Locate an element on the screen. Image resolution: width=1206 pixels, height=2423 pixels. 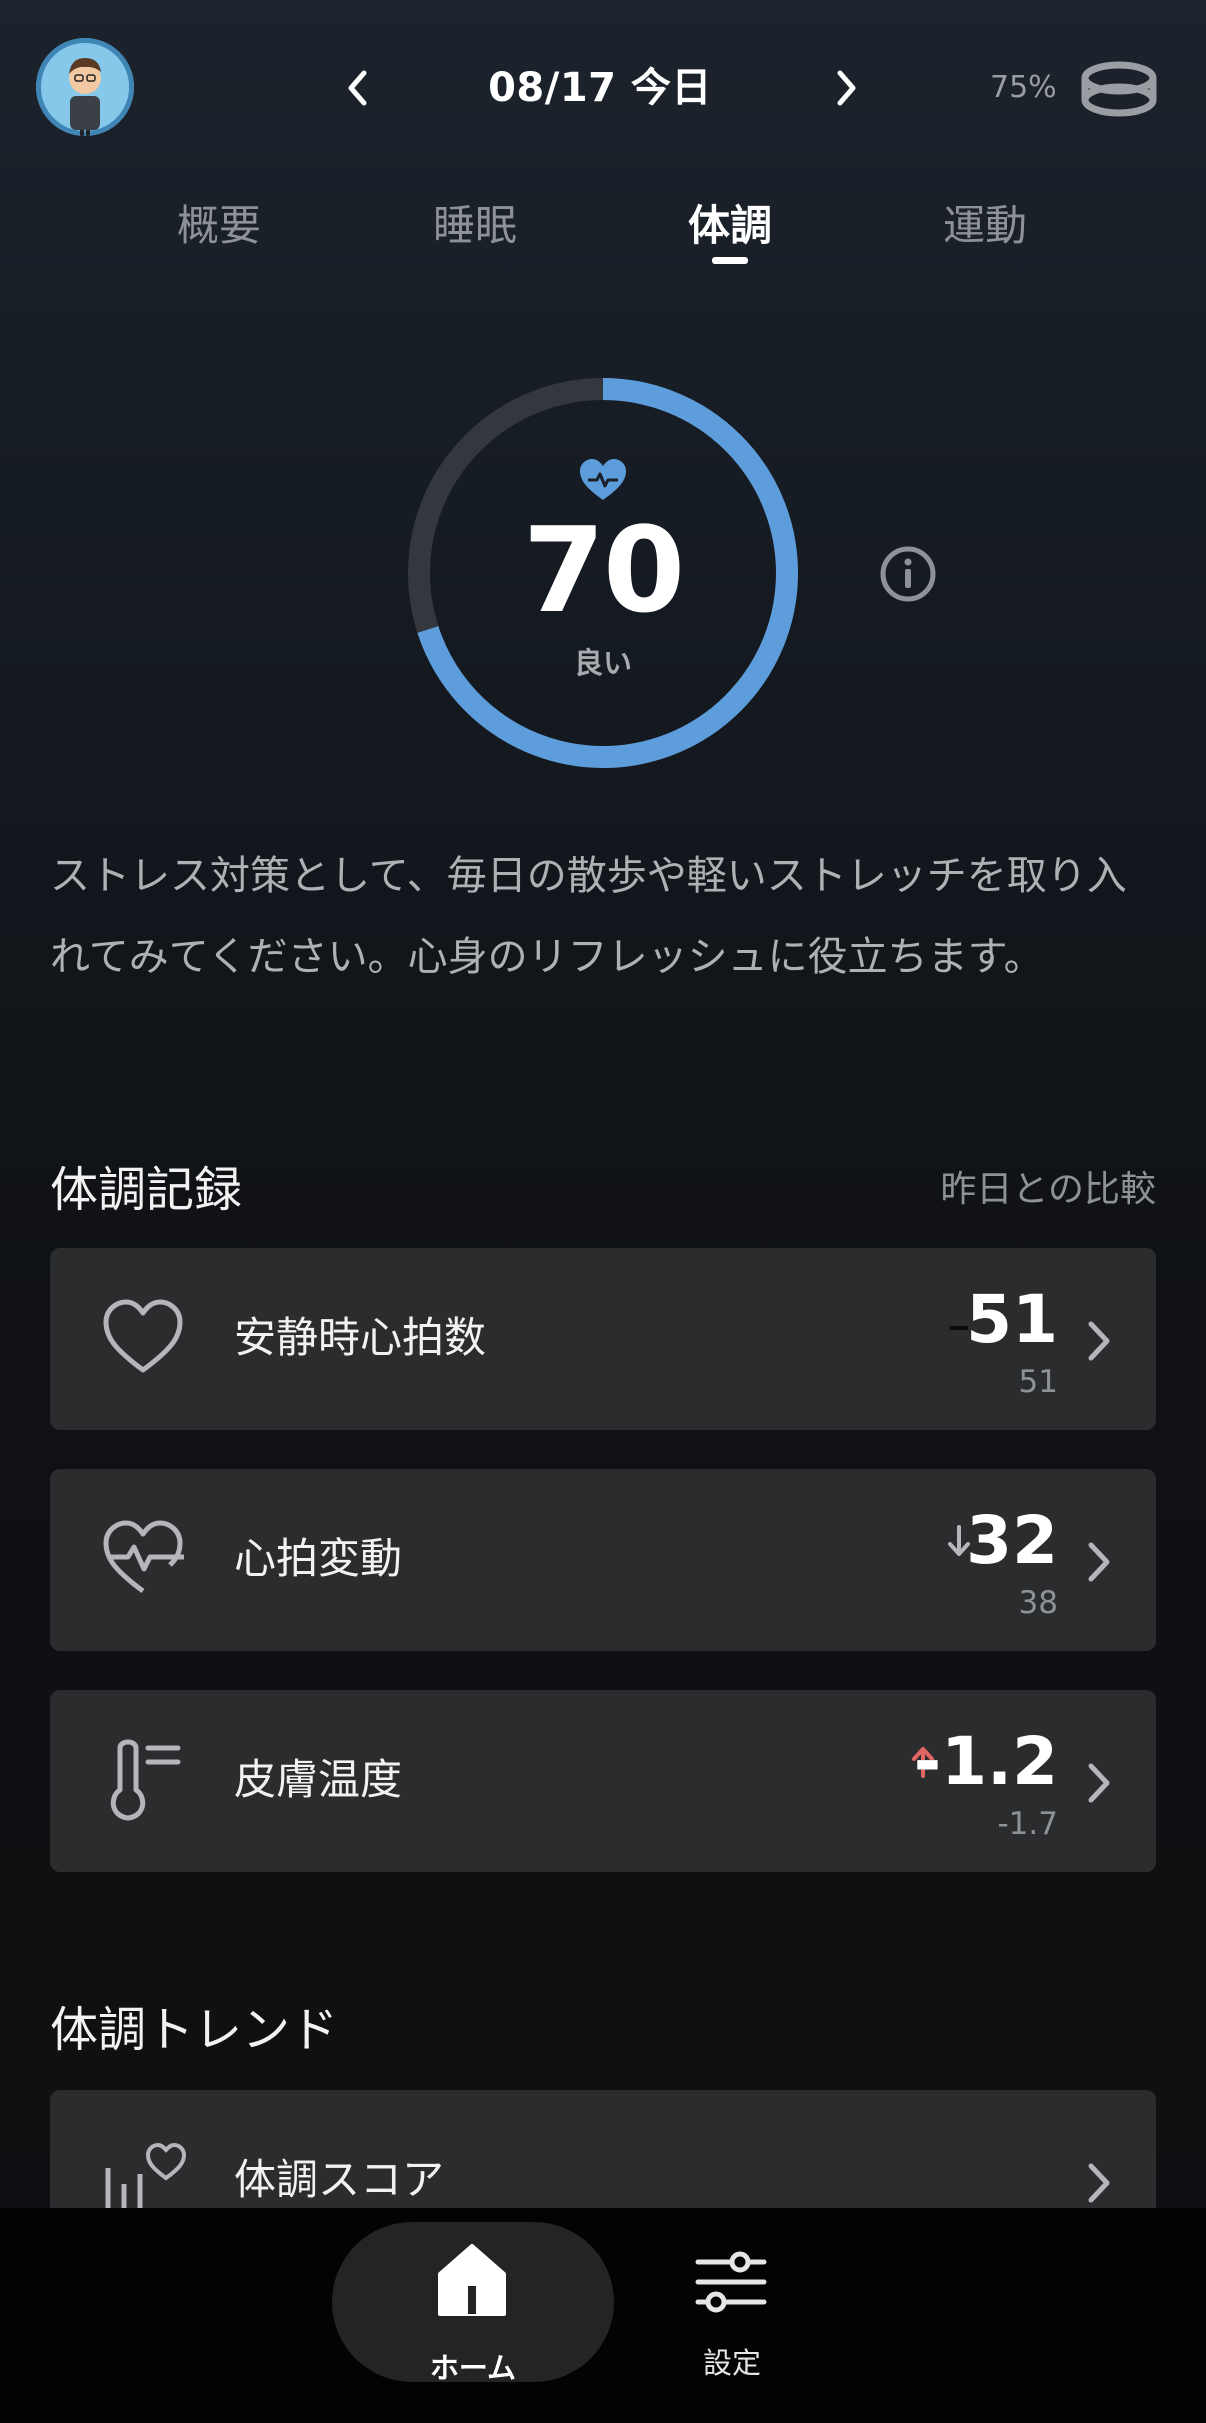
smart-ring-icon is located at coordinates (1119, 89).